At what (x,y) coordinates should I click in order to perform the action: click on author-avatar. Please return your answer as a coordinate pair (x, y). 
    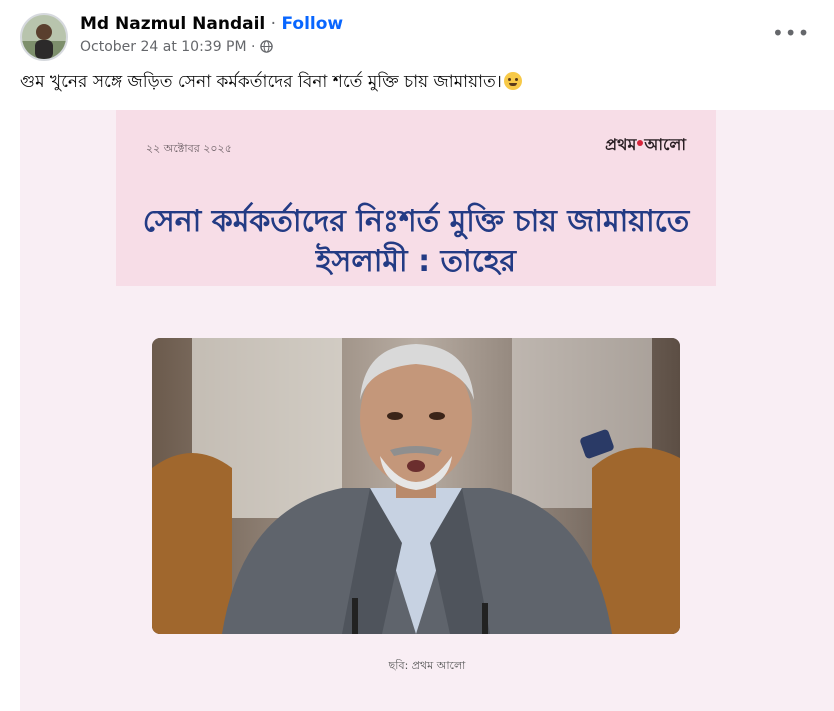
    Looking at the image, I should click on (44, 37).